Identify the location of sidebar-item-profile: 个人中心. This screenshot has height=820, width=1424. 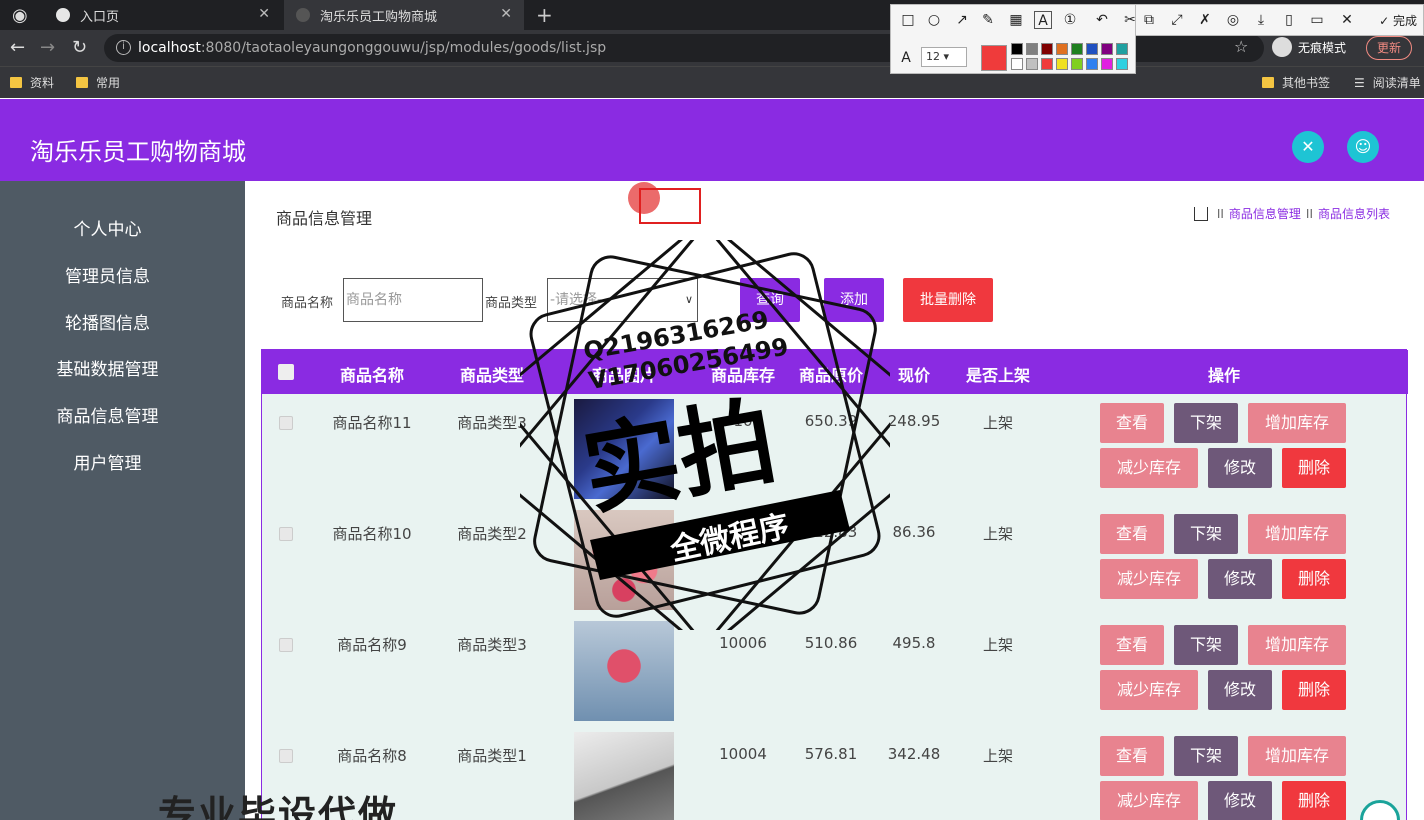
(107, 227).